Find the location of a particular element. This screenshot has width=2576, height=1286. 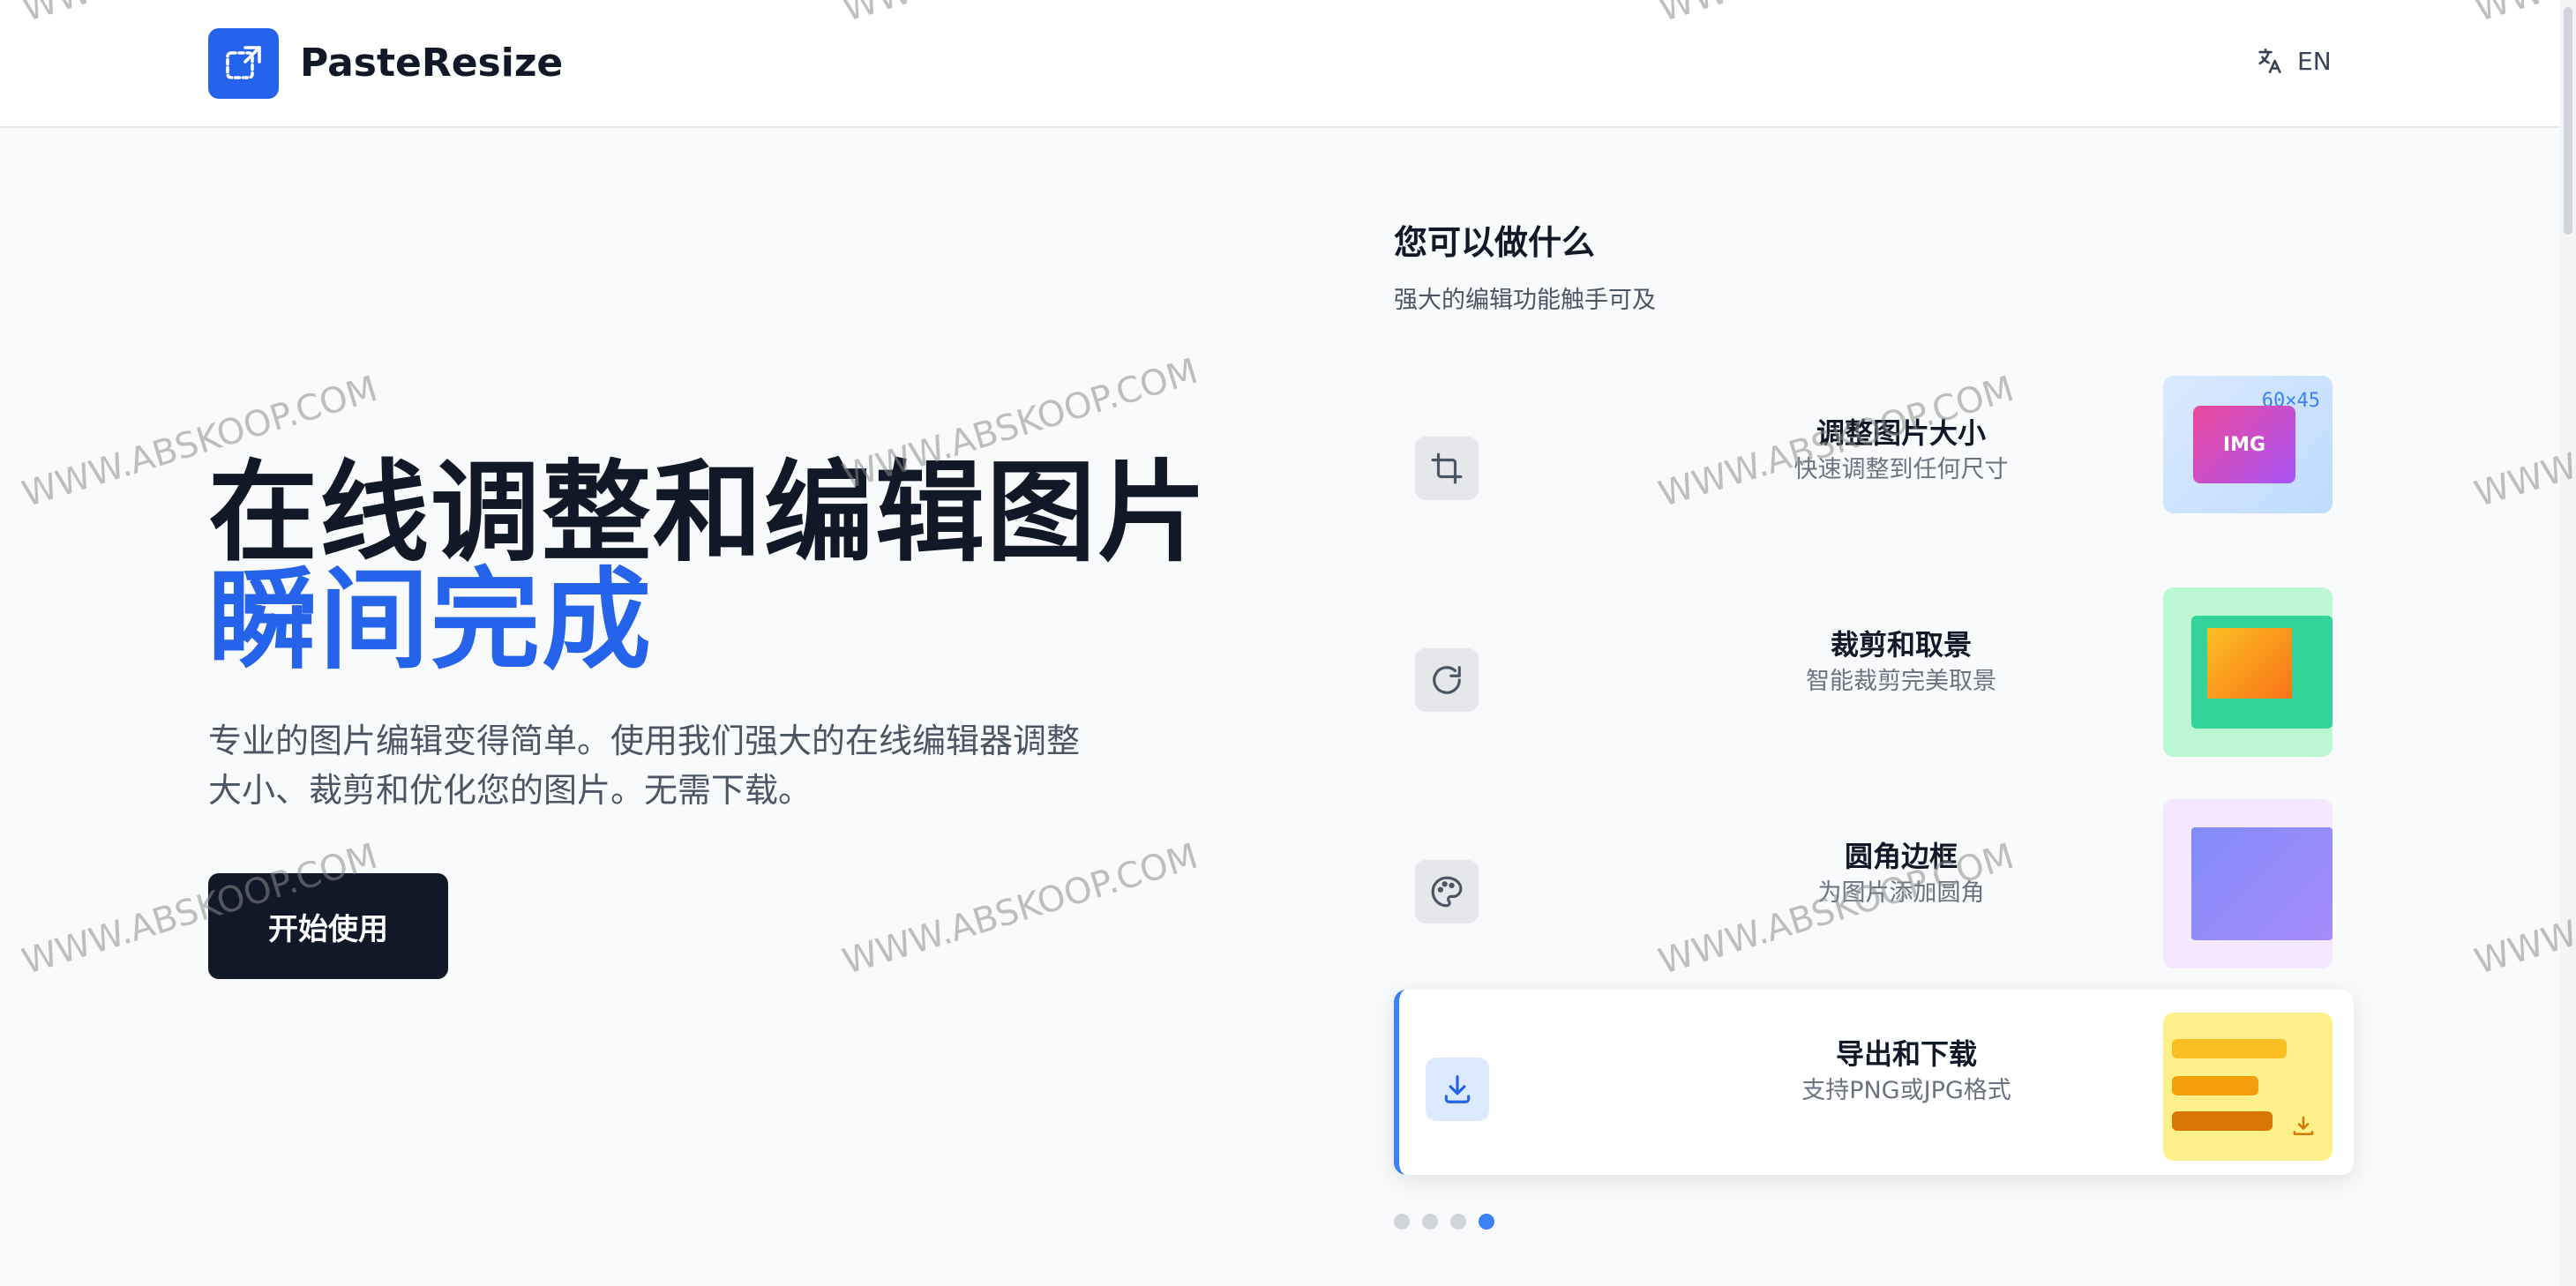

language-label: EN is located at coordinates (2315, 61).